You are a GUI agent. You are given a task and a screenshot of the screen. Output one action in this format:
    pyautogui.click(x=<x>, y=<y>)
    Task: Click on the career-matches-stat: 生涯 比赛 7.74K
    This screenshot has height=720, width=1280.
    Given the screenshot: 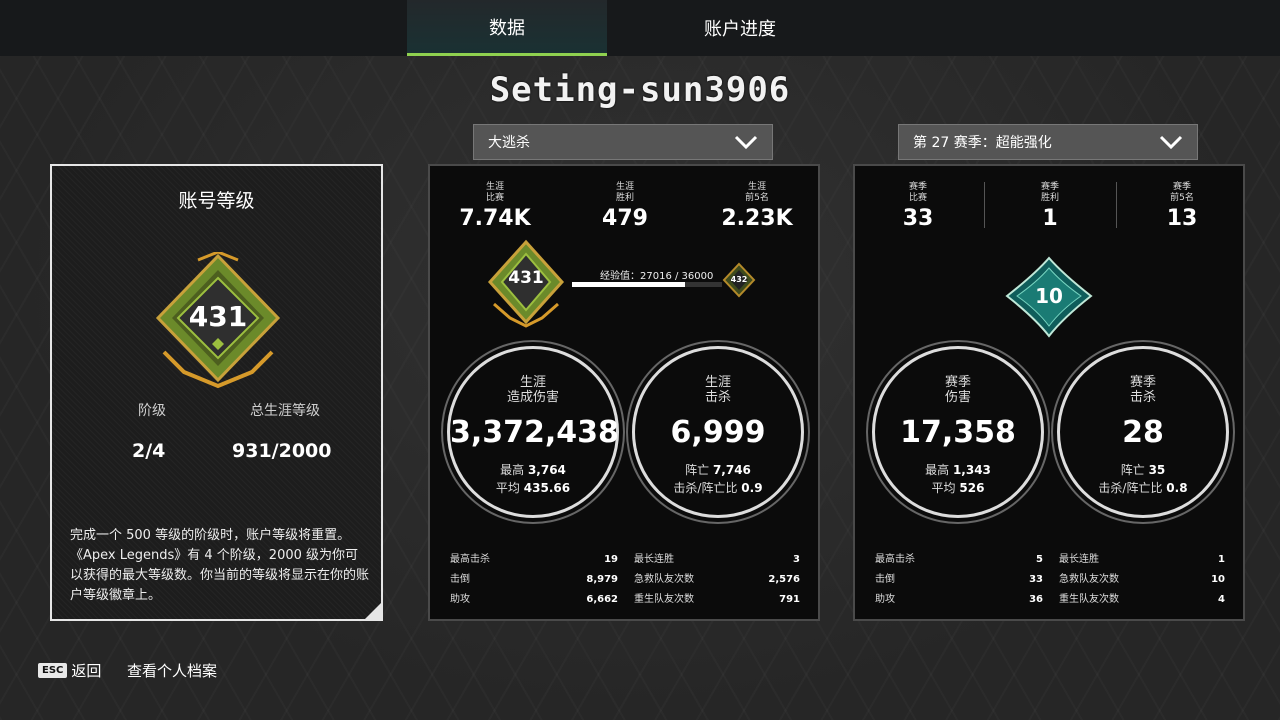 What is the action you would take?
    pyautogui.click(x=495, y=206)
    